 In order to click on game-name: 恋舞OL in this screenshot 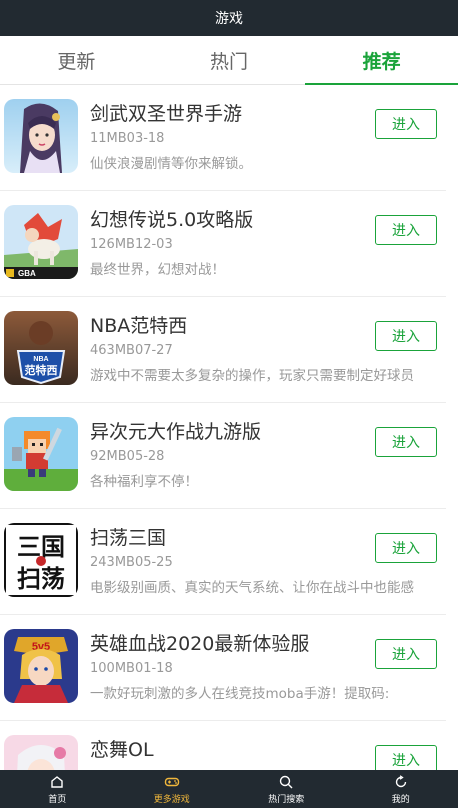, I will do `click(122, 750)`.